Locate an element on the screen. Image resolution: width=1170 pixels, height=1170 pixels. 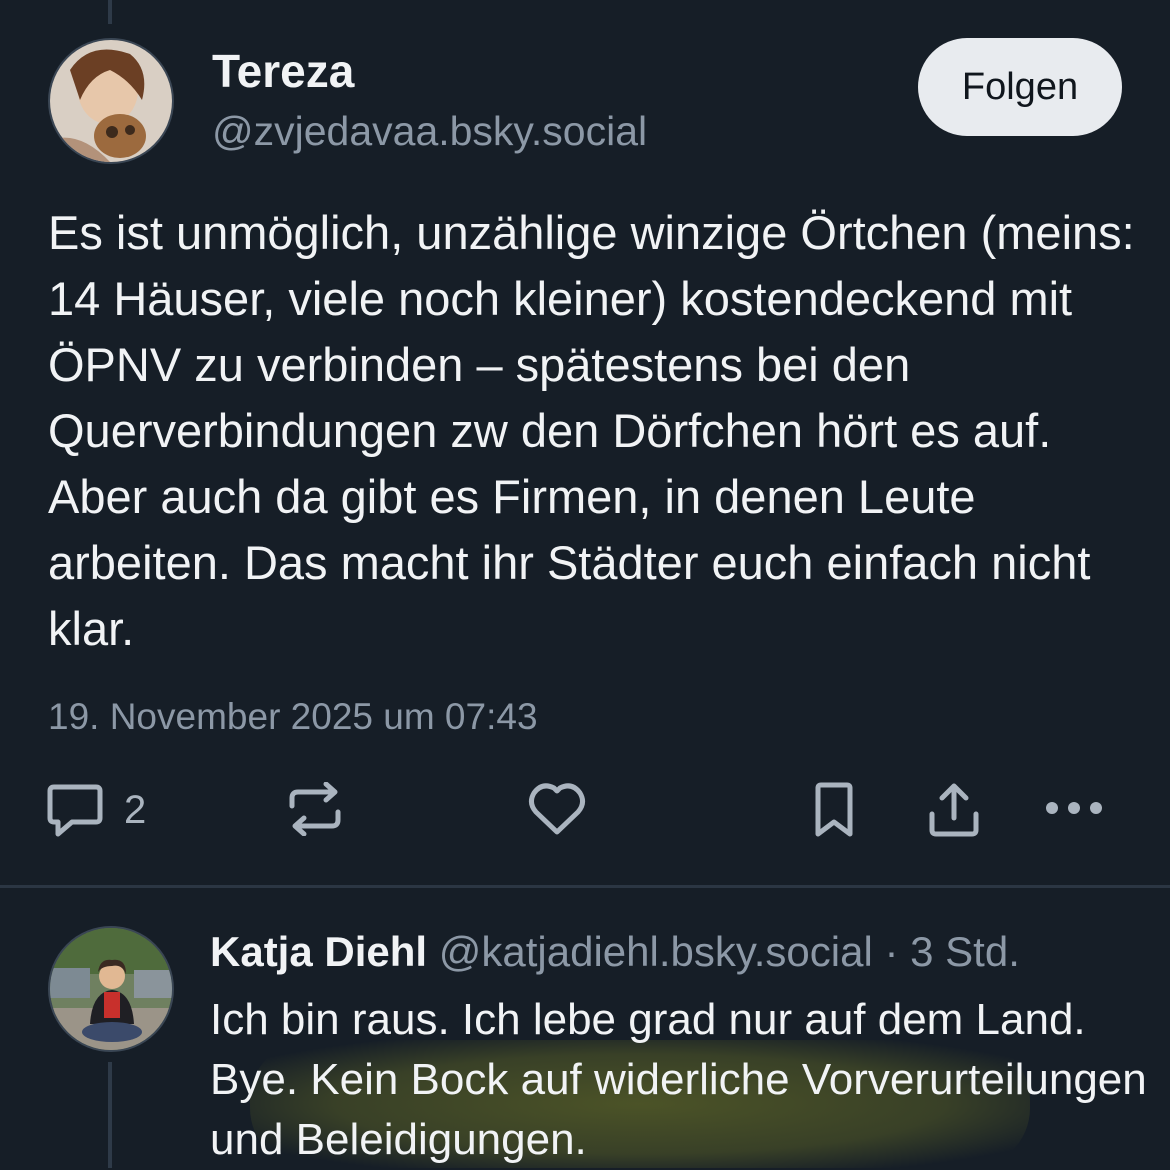
reply-avatar-image is located at coordinates (111, 989).